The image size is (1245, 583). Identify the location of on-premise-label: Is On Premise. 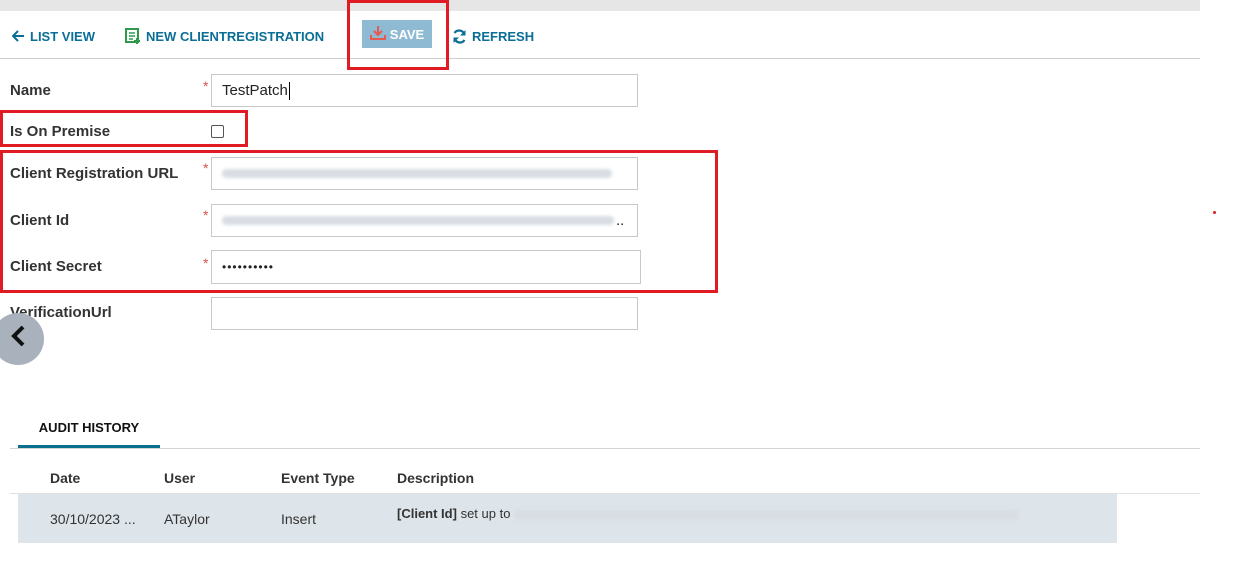
(60, 131).